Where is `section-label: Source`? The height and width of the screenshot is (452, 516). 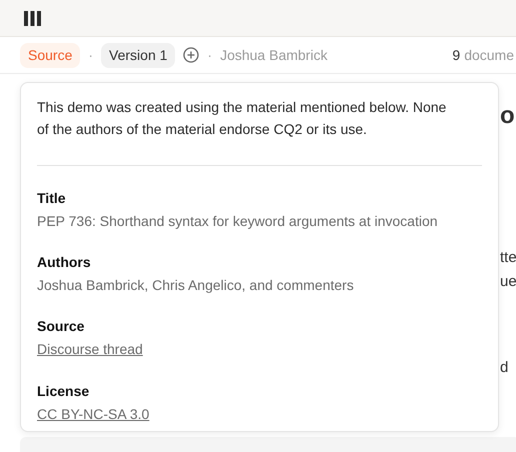 section-label: Source is located at coordinates (61, 326).